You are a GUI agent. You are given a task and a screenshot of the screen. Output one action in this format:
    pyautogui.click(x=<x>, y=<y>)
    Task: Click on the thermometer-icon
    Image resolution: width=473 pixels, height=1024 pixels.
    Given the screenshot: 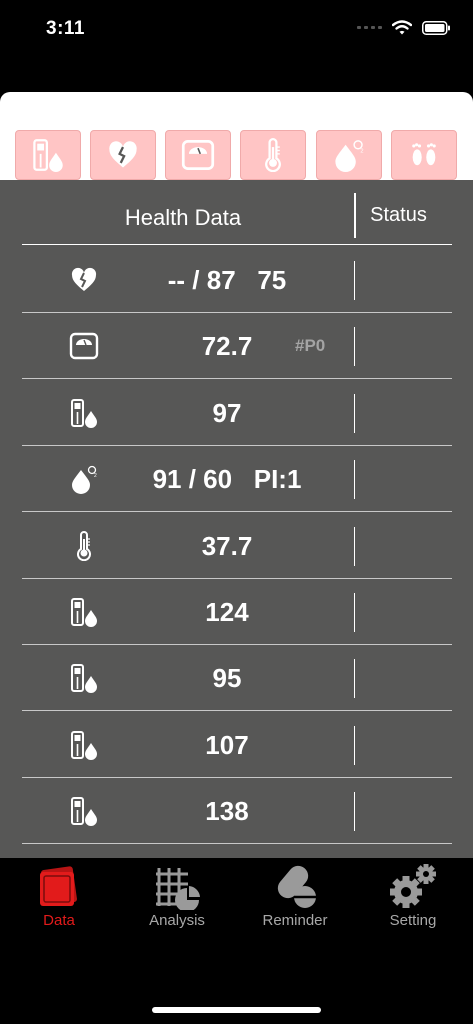 What is the action you would take?
    pyautogui.click(x=273, y=155)
    